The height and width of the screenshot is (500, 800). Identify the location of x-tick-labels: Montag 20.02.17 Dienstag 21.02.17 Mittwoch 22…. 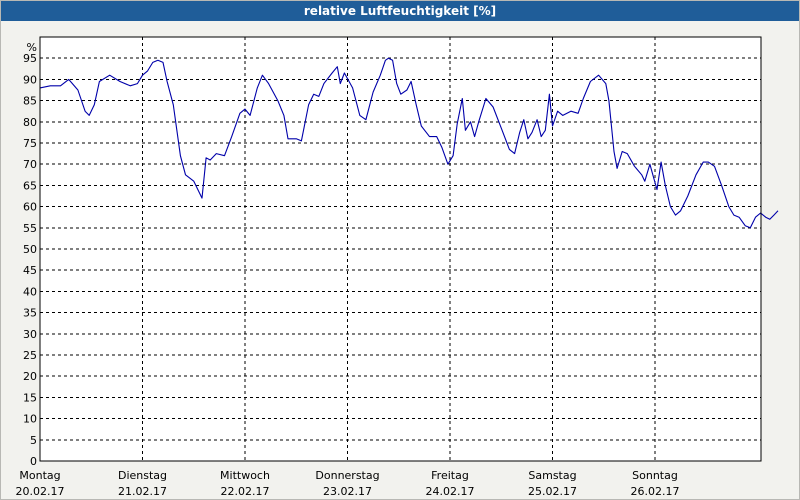
(348, 483).